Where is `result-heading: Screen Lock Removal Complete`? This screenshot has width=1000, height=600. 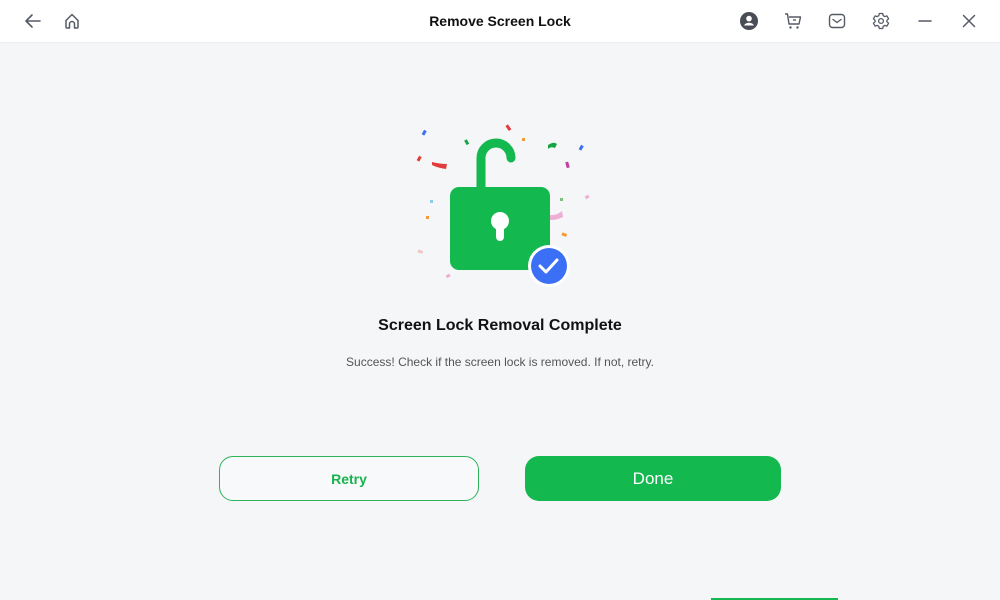 result-heading: Screen Lock Removal Complete is located at coordinates (500, 325).